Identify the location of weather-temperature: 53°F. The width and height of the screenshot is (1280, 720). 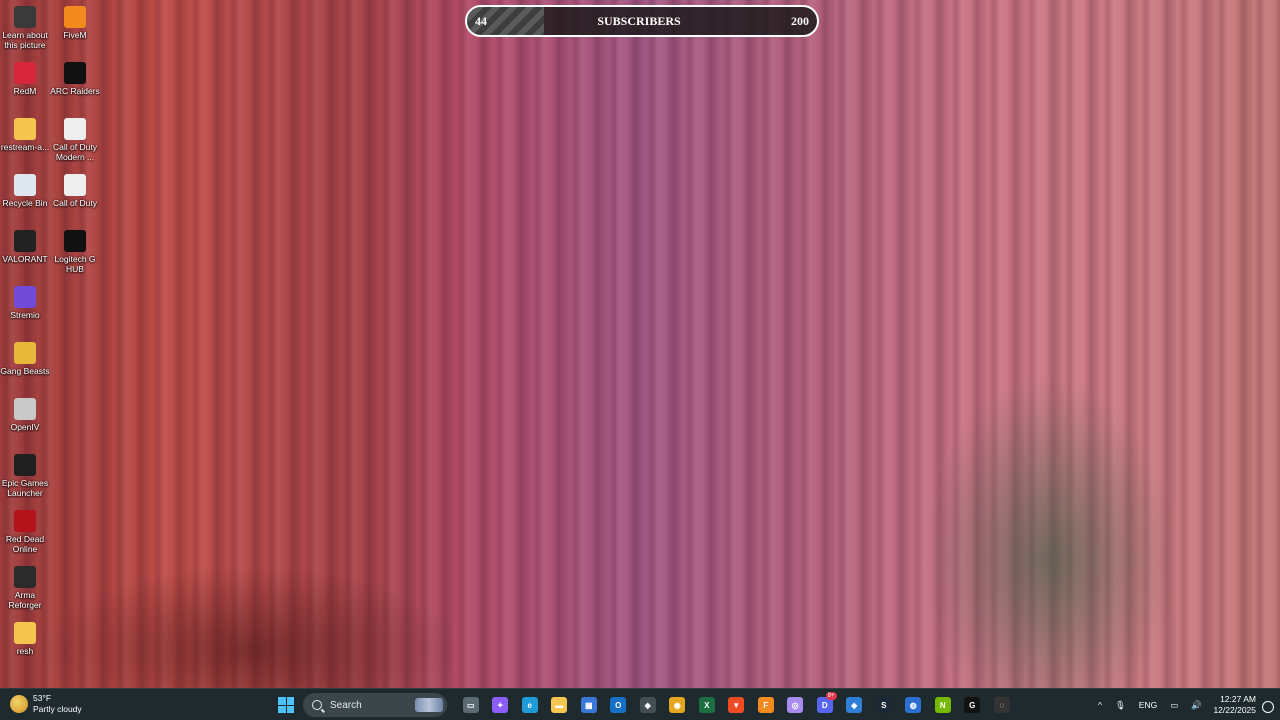
(42, 698).